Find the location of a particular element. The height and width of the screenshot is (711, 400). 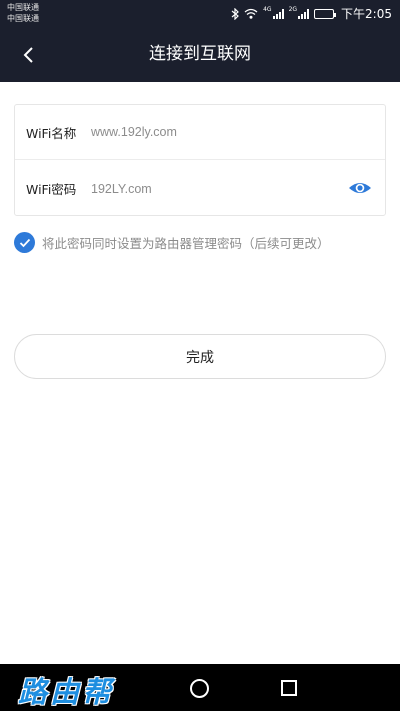

title-bar: 连接到互联网 is located at coordinates (200, 54).